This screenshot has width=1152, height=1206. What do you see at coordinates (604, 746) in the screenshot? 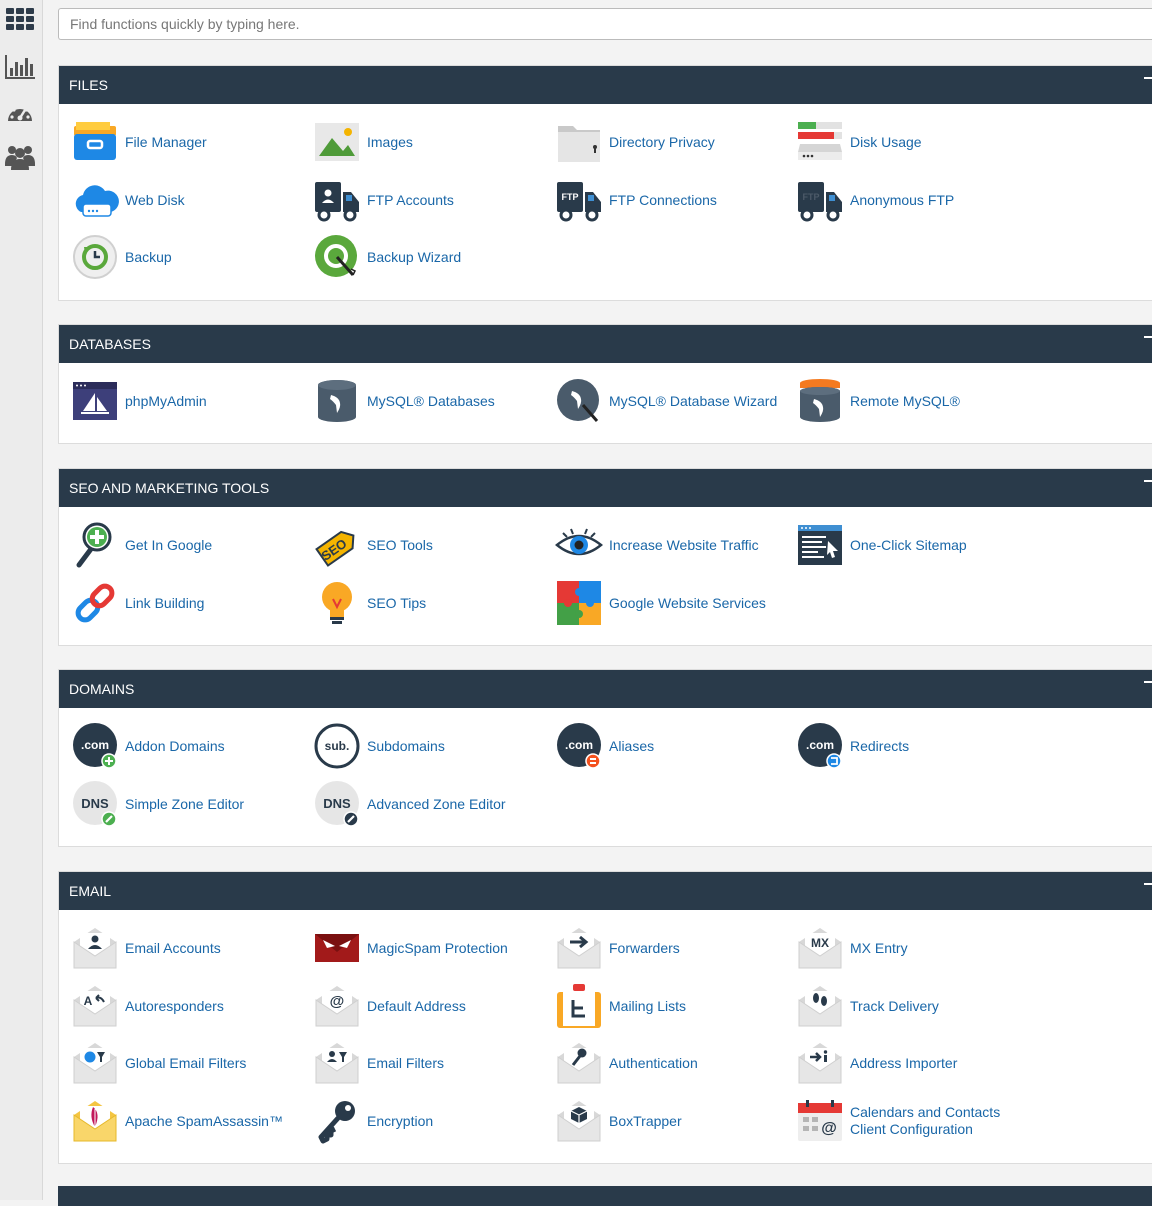
I see `aliases-link: .com Aliases` at bounding box center [604, 746].